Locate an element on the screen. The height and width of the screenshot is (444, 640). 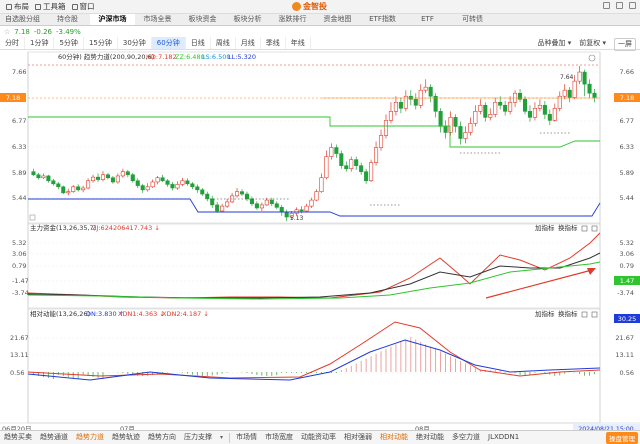
indicator-code: JLXDDN1 is located at coordinates (503, 437).